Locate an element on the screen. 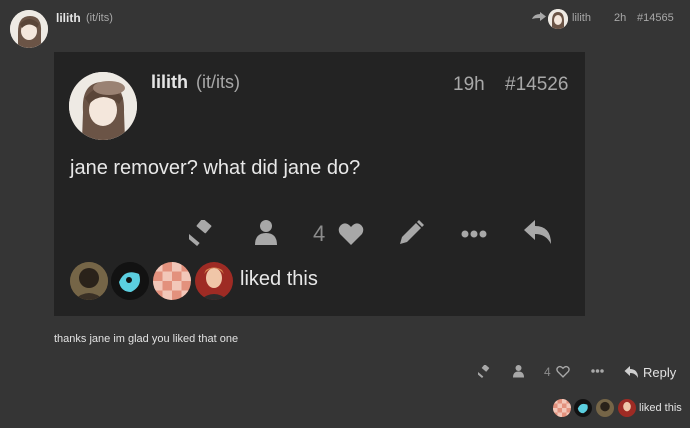 The width and height of the screenshot is (690, 428). reply-to-arrow-icon is located at coordinates (539, 18).